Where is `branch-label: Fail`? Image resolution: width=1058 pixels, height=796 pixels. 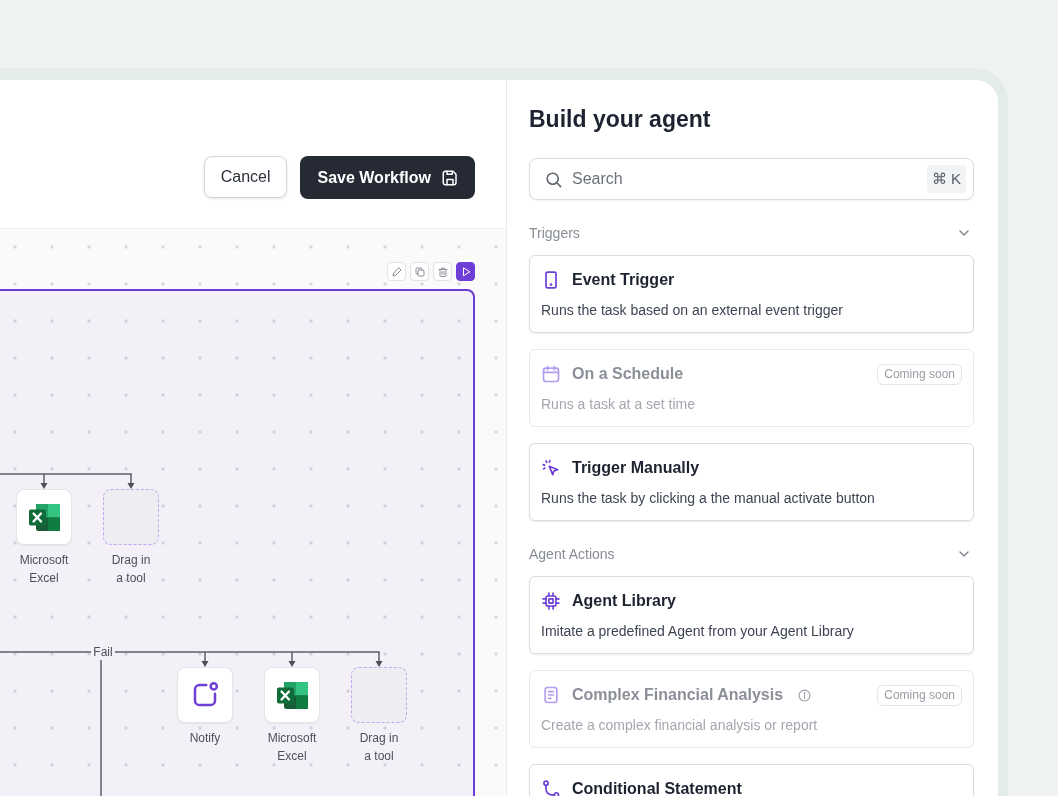 branch-label: Fail is located at coordinates (103, 652).